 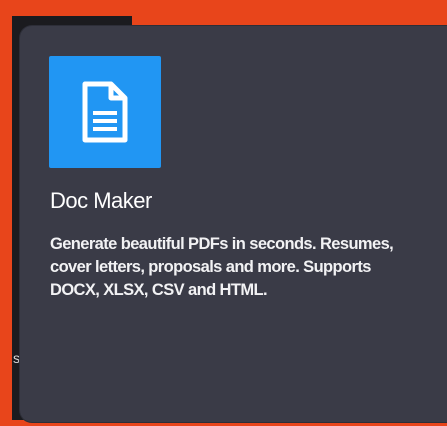 I want to click on background-peek-text: s, so click(x=16, y=358).